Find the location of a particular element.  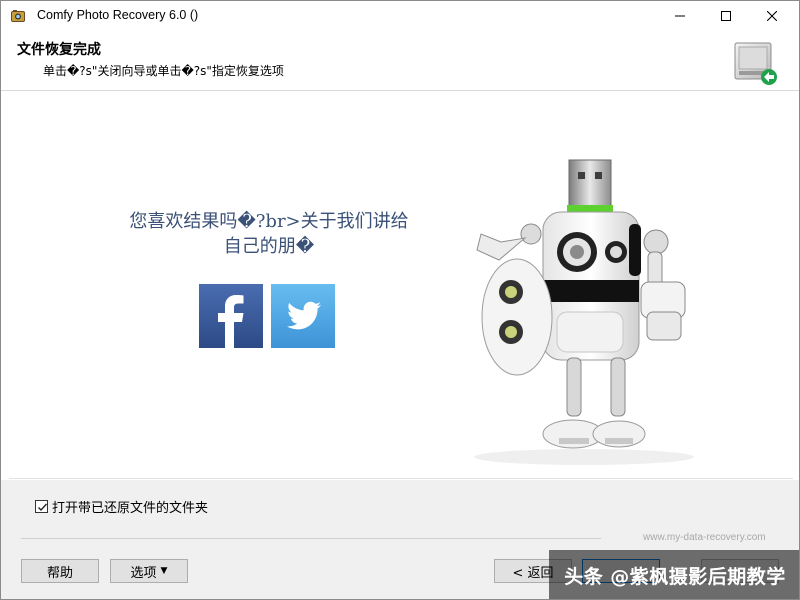

open-folder-checkbox-row: 打开带已还原文件的文件夹 is located at coordinates (121, 506).